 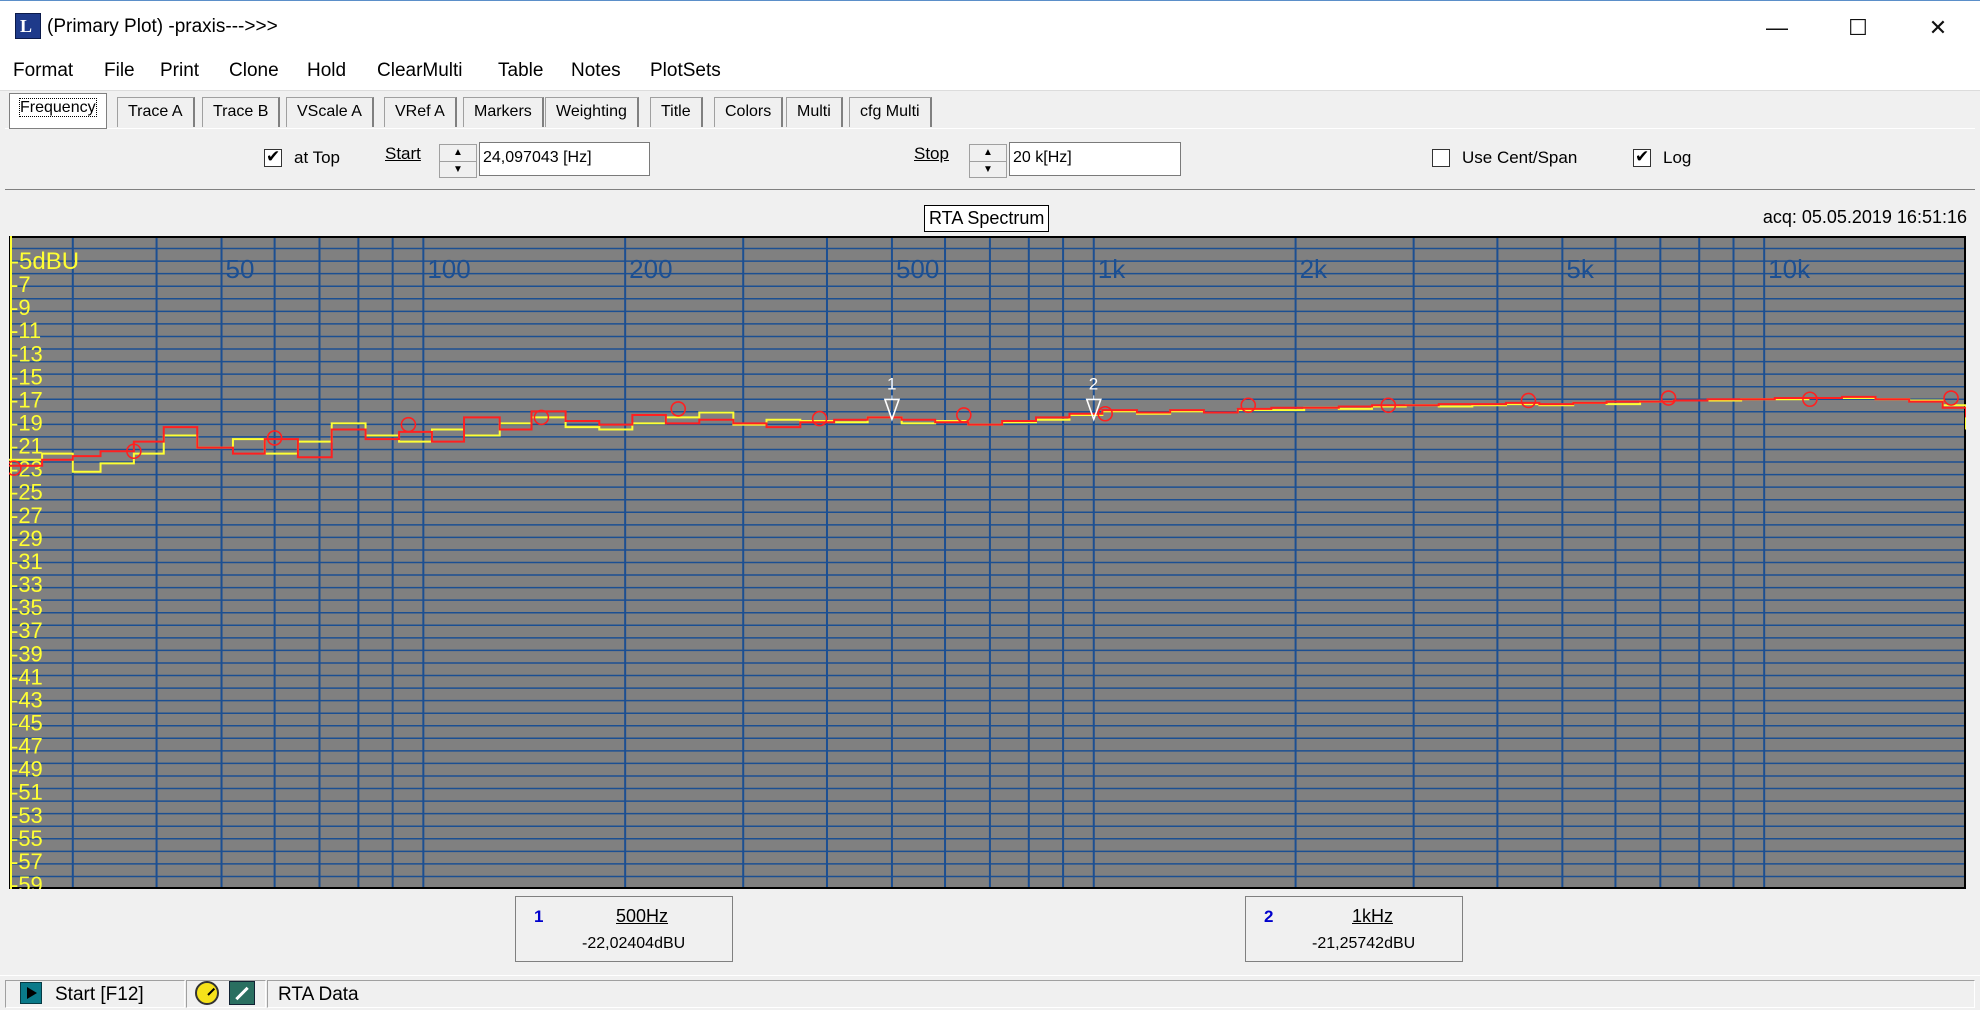 I want to click on use-cent-span-label: Use Cent/Span, so click(x=1520, y=157).